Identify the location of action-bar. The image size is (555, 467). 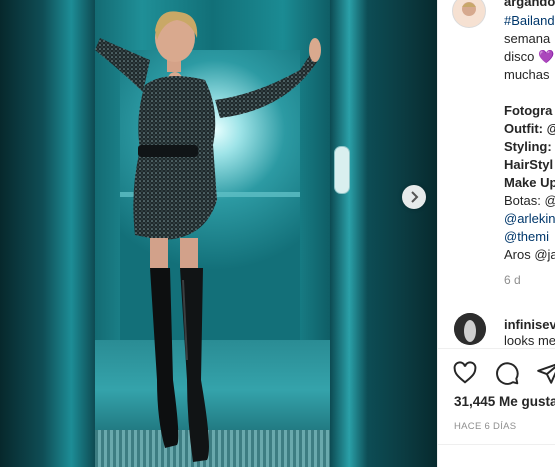
(503, 373).